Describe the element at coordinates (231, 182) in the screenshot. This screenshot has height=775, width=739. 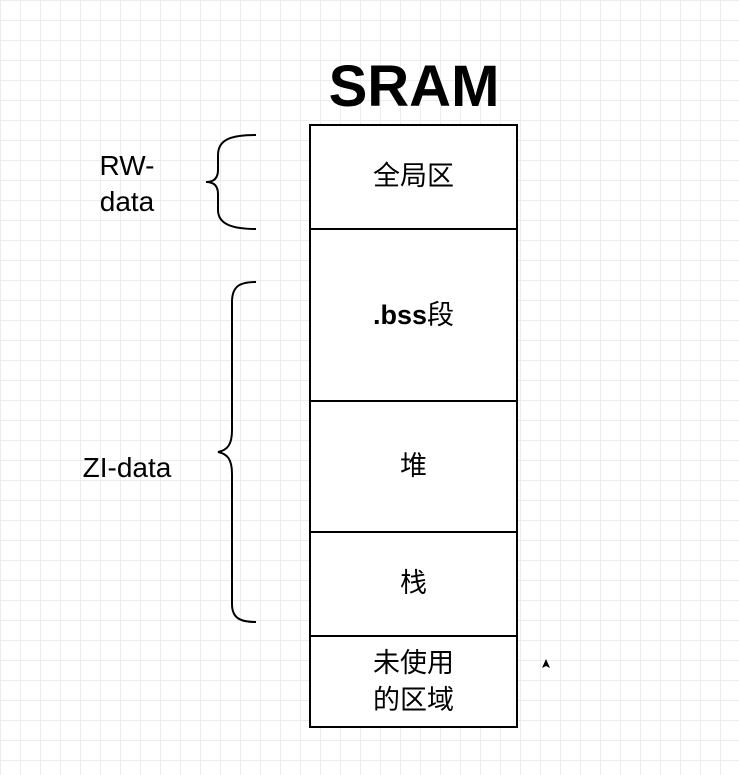
I see `rw-data-brace` at that location.